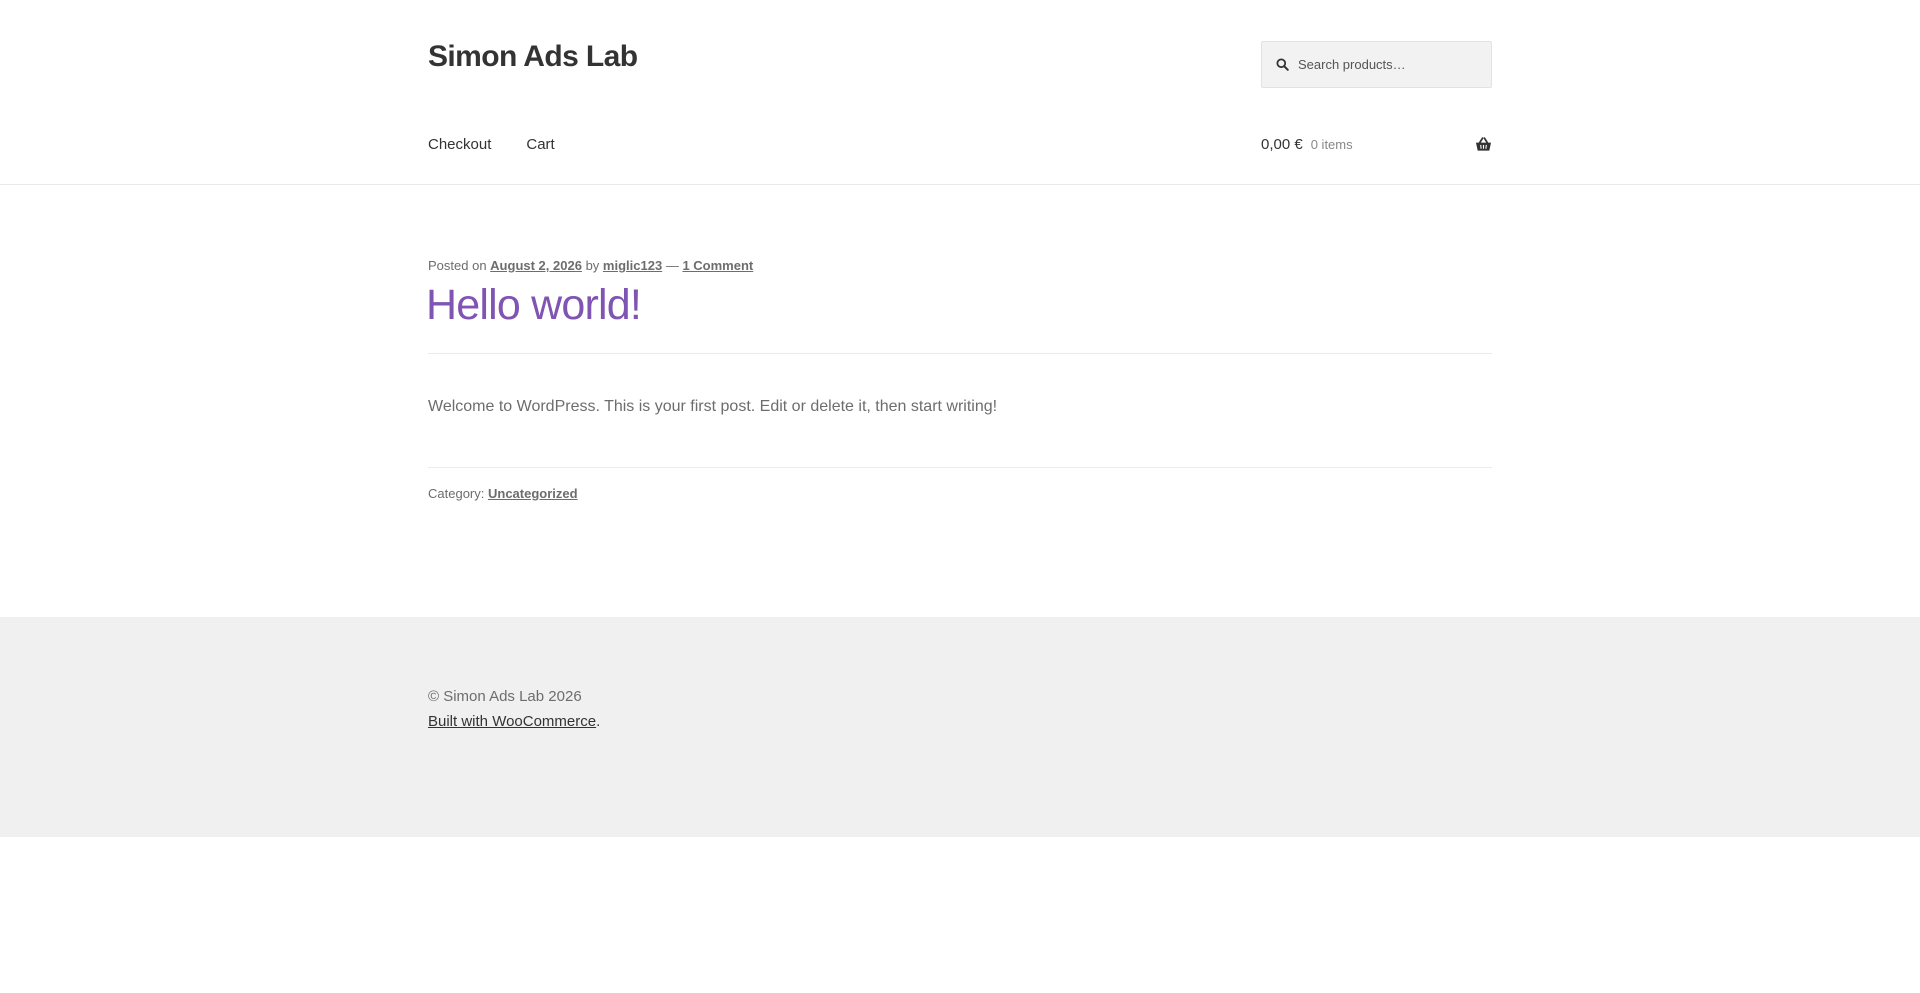 This screenshot has height=993, width=1920. Describe the element at coordinates (632, 265) in the screenshot. I see `post-author-link: miglic123` at that location.